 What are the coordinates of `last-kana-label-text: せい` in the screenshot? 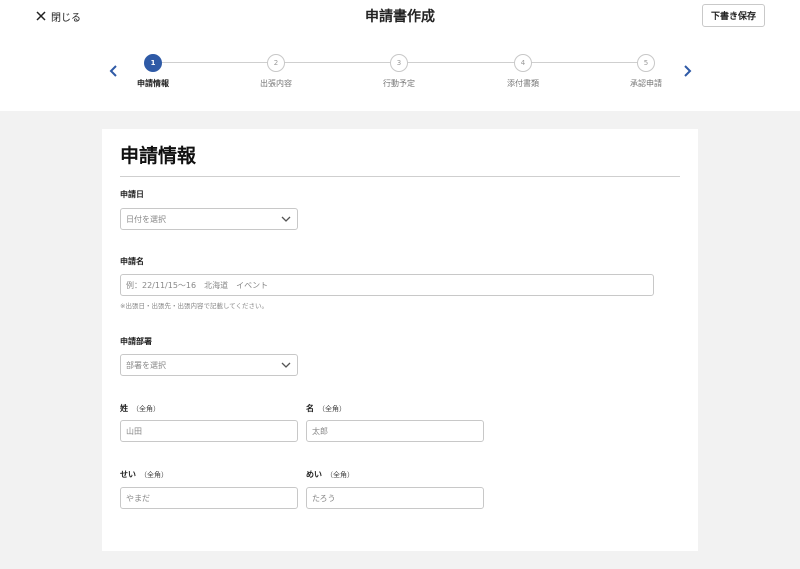 It's located at (128, 474).